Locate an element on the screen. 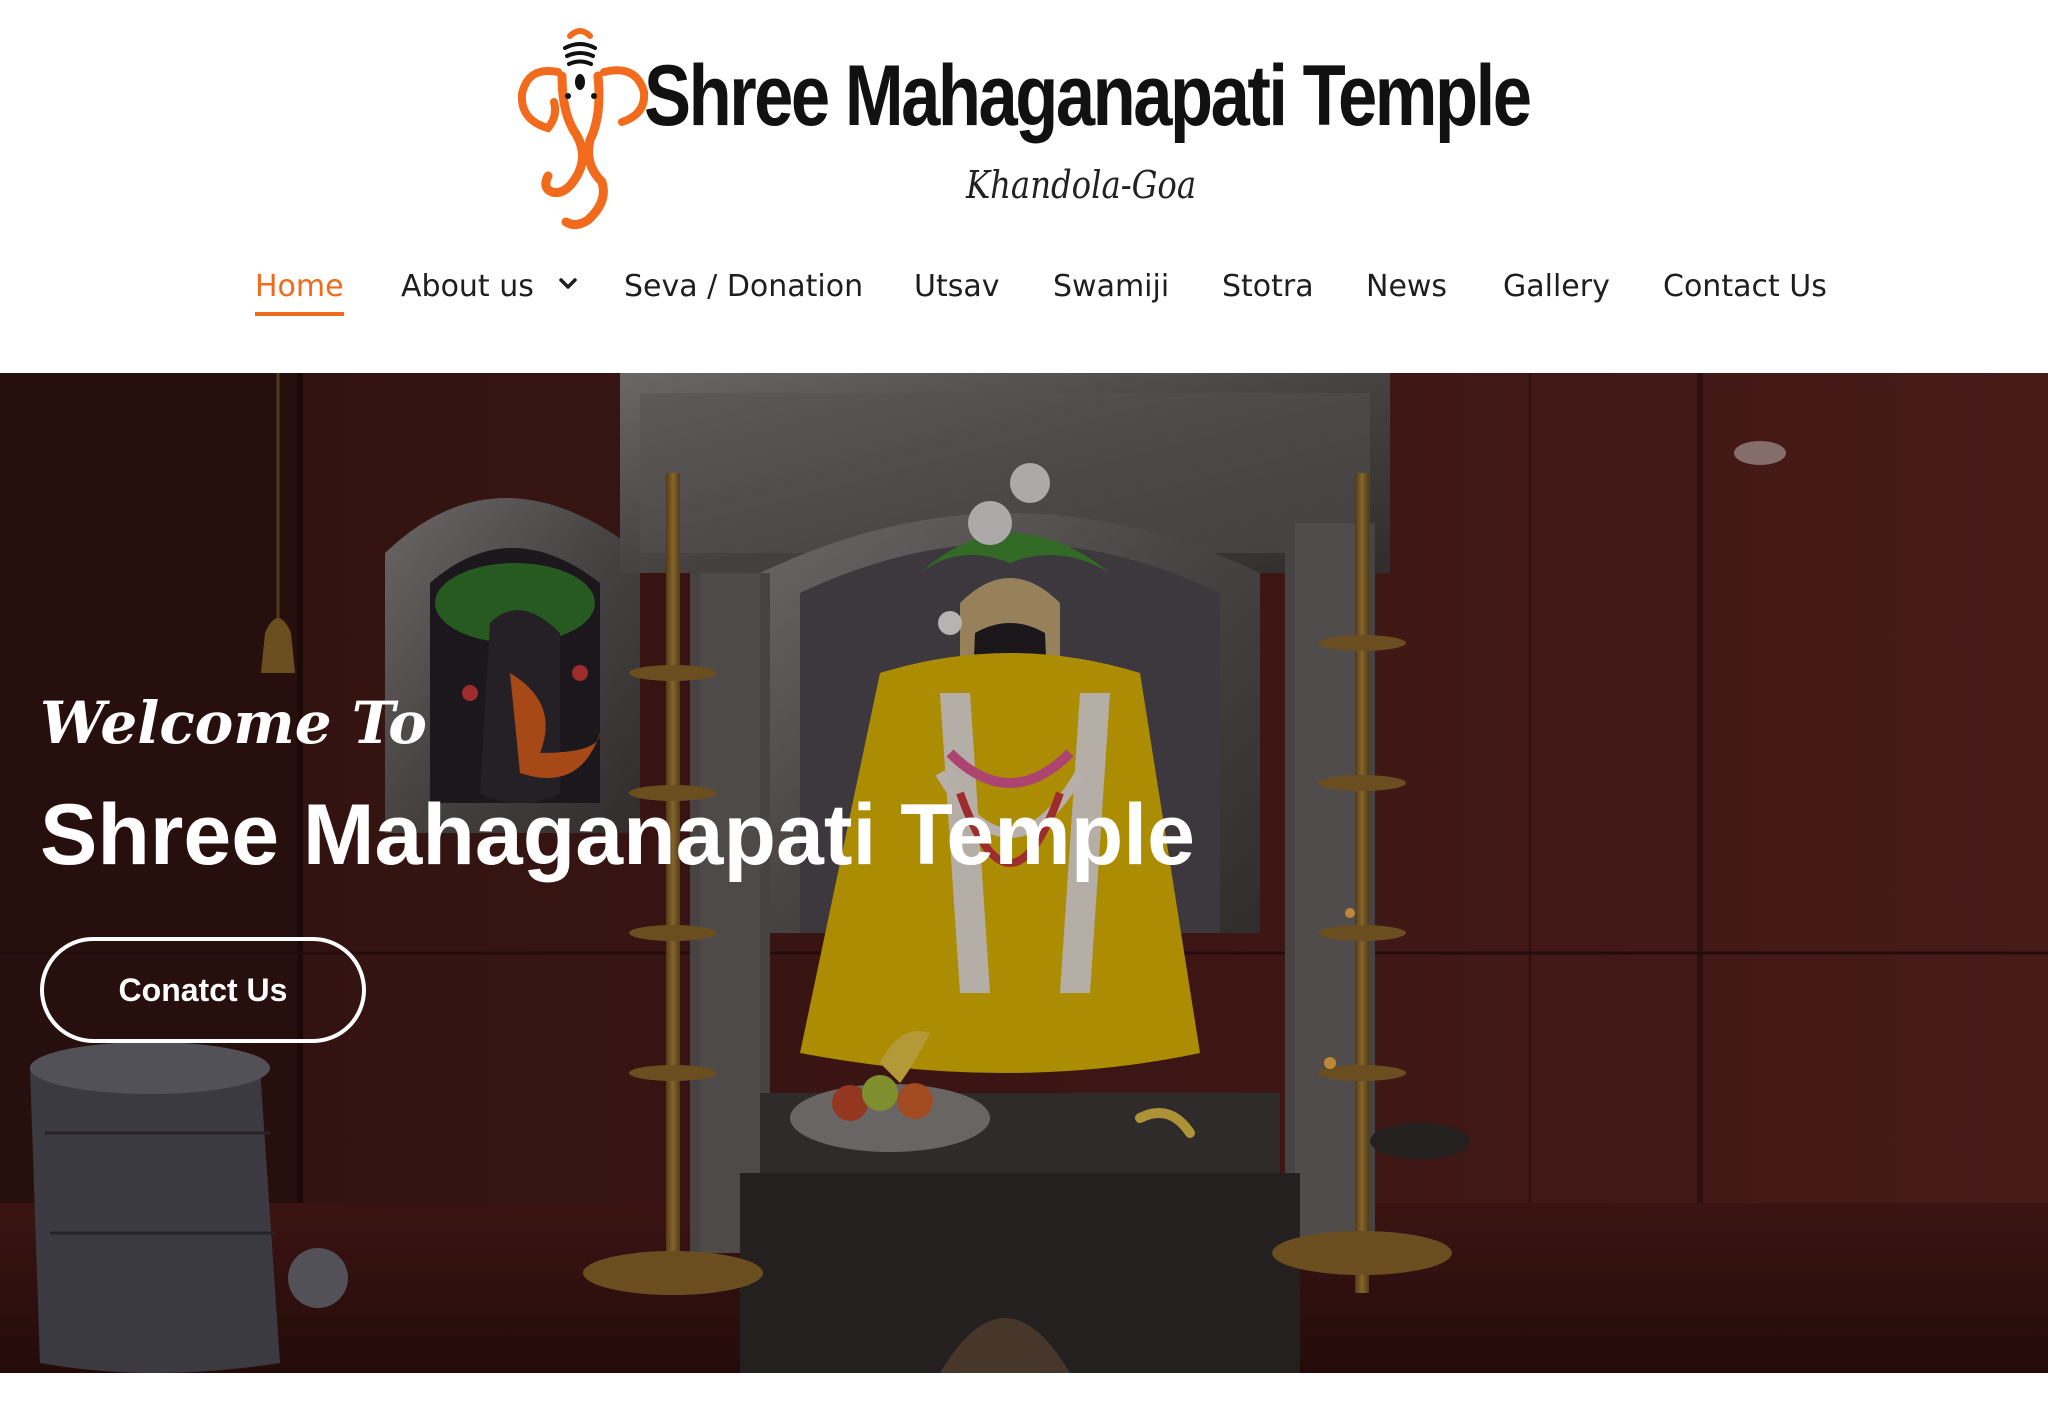 The width and height of the screenshot is (2048, 1408). logo-subtitle: Khandola-Goa is located at coordinates (1081, 185).